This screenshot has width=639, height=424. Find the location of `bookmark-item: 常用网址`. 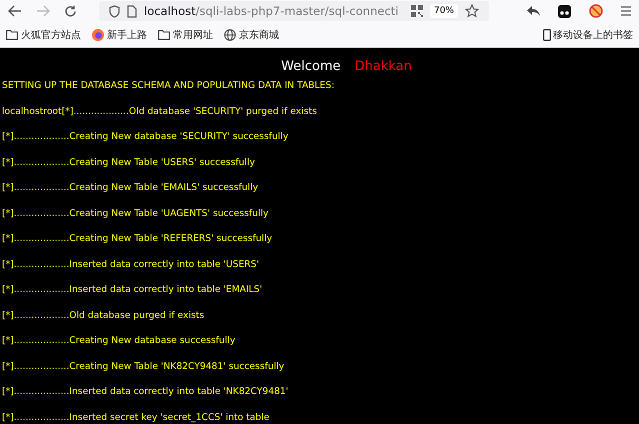

bookmark-item: 常用网址 is located at coordinates (185, 35).